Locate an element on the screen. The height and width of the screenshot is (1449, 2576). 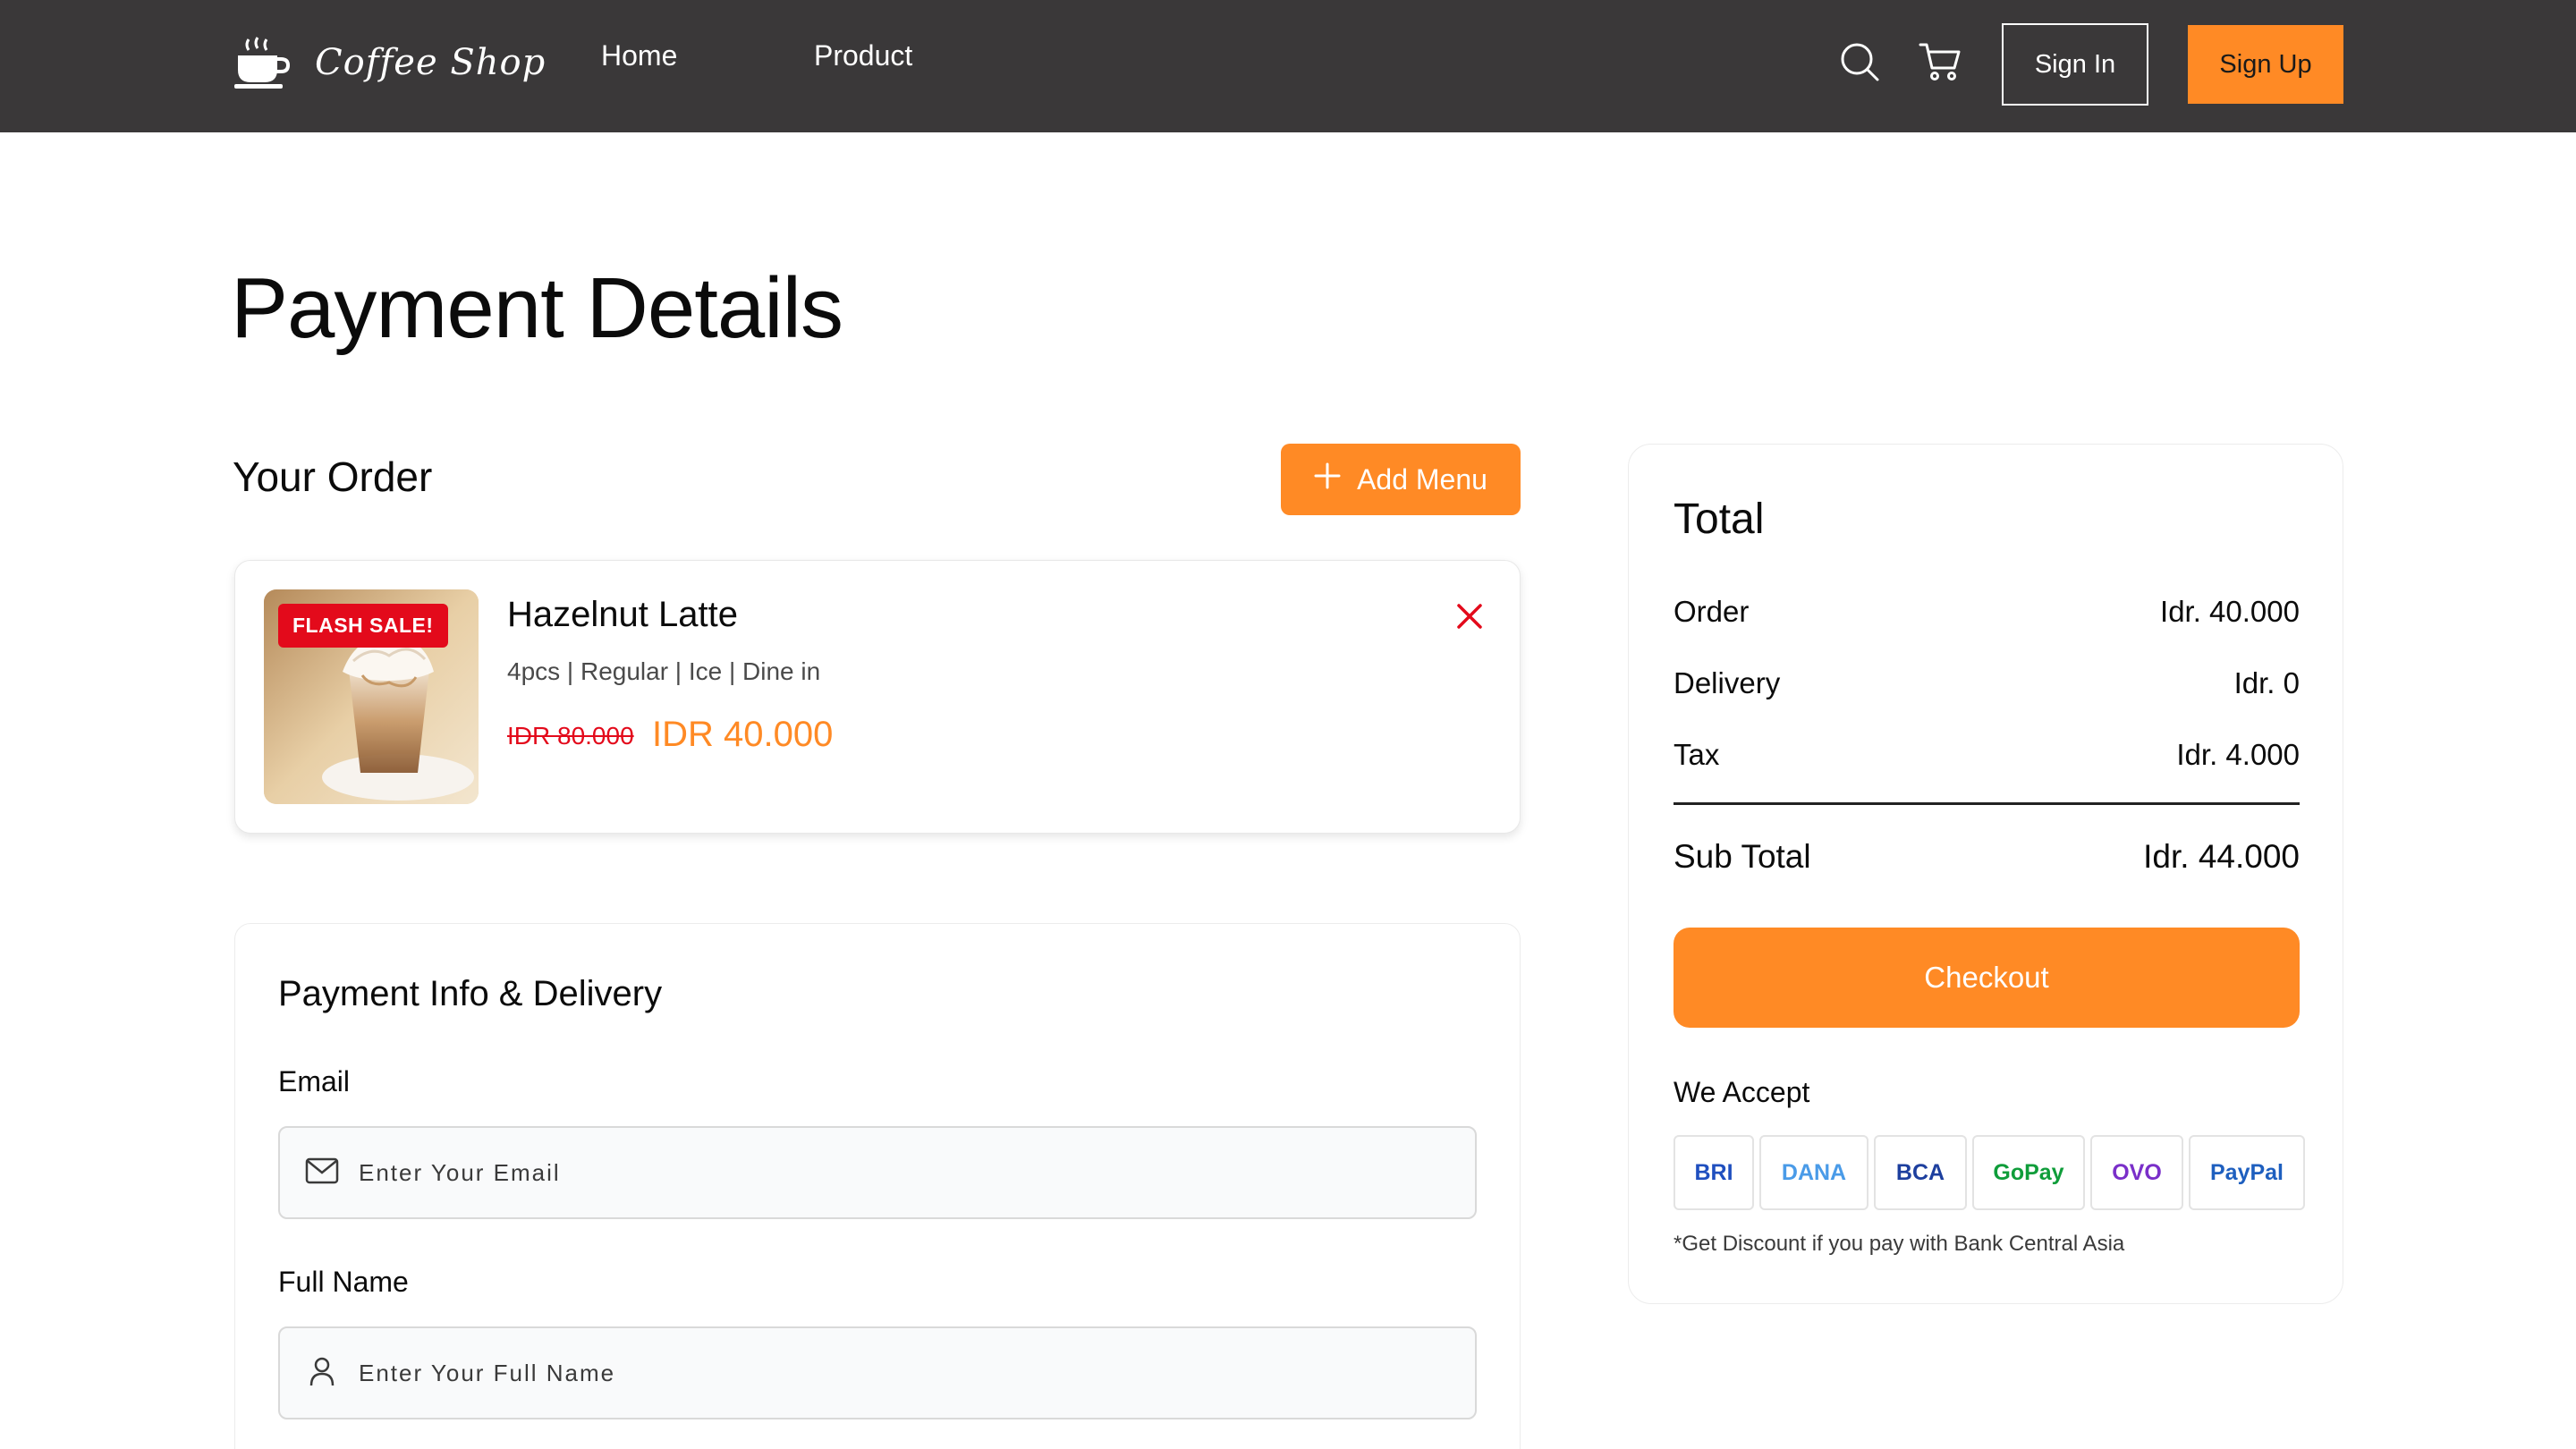
order-label: Order is located at coordinates (1712, 611).